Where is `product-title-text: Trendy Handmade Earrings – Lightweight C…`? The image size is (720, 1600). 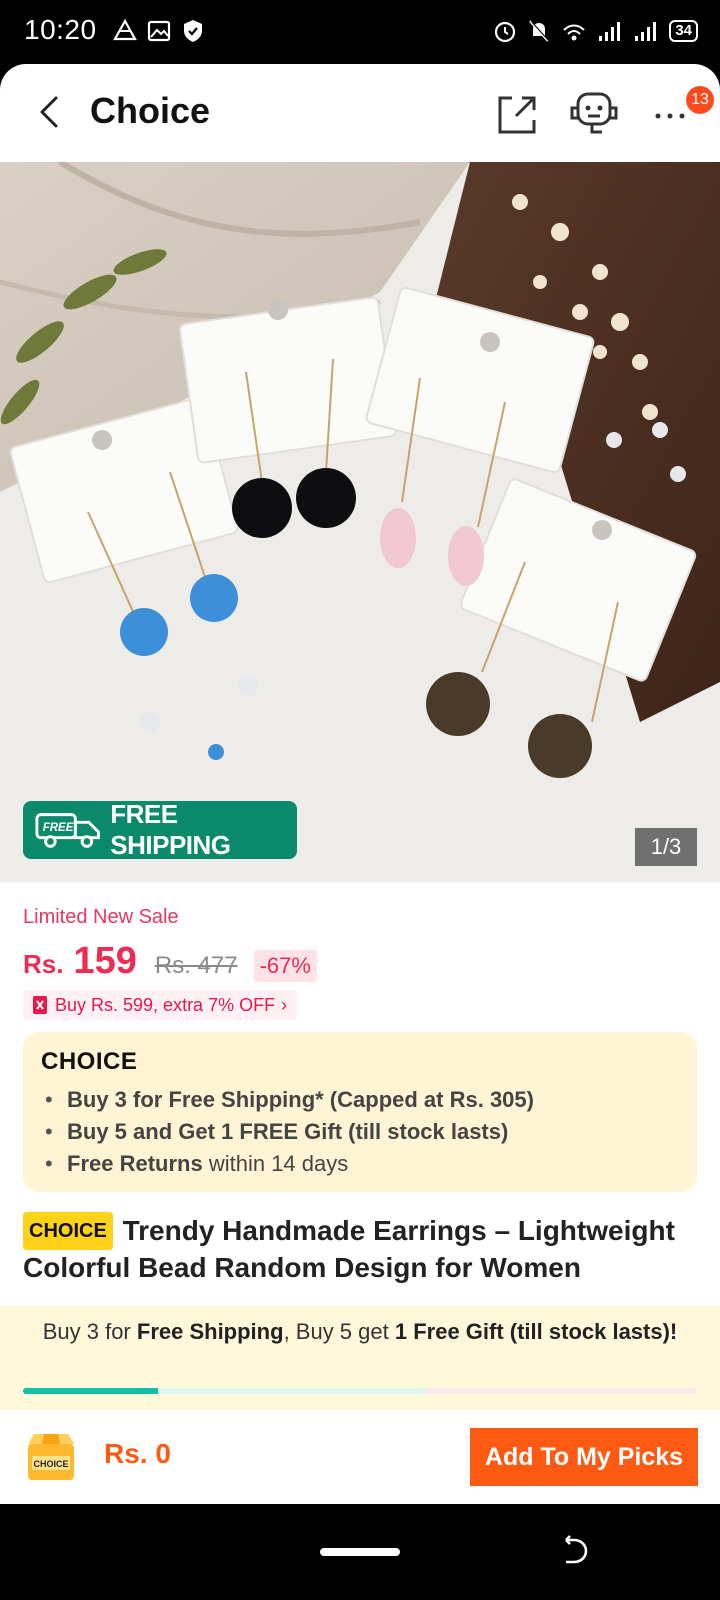 product-title-text: Trendy Handmade Earrings – Lightweight C… is located at coordinates (349, 1249).